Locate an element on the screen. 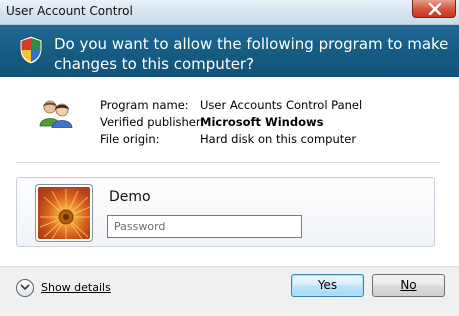 This screenshot has height=316, width=459. divider is located at coordinates (228, 162).